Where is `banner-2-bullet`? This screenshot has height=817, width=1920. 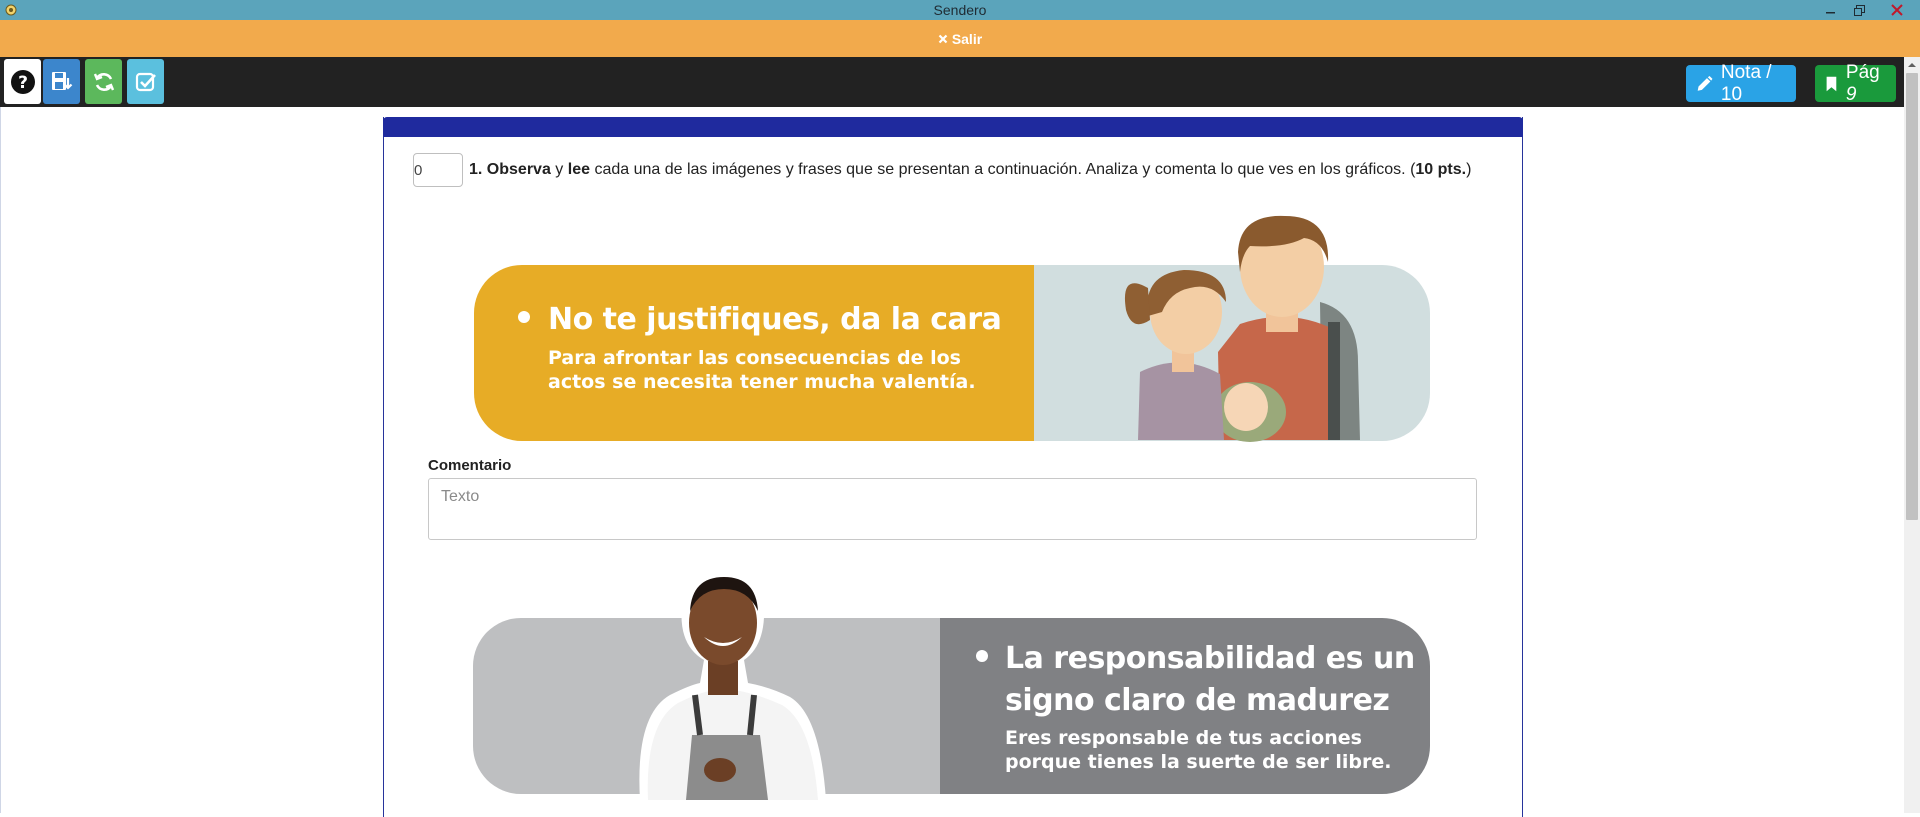 banner-2-bullet is located at coordinates (982, 656).